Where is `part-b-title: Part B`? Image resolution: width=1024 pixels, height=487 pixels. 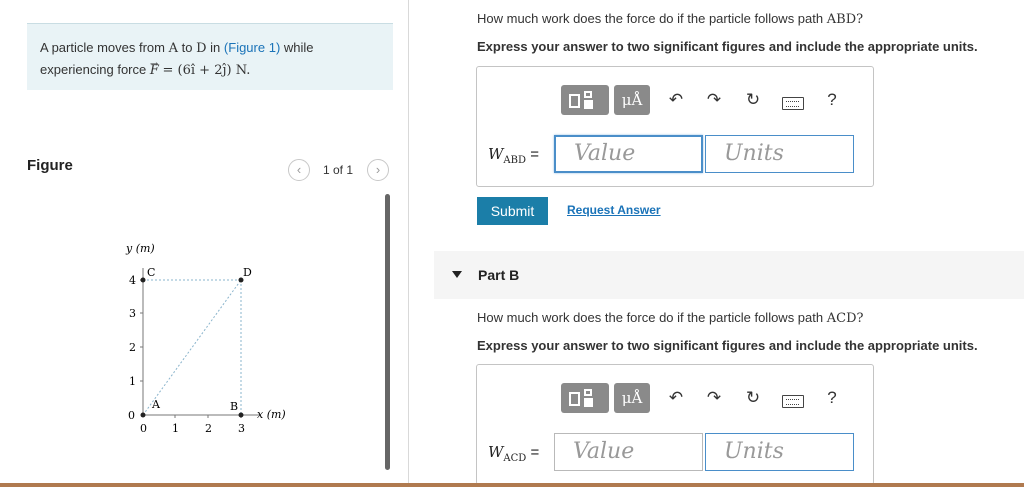 part-b-title: Part B is located at coordinates (499, 275).